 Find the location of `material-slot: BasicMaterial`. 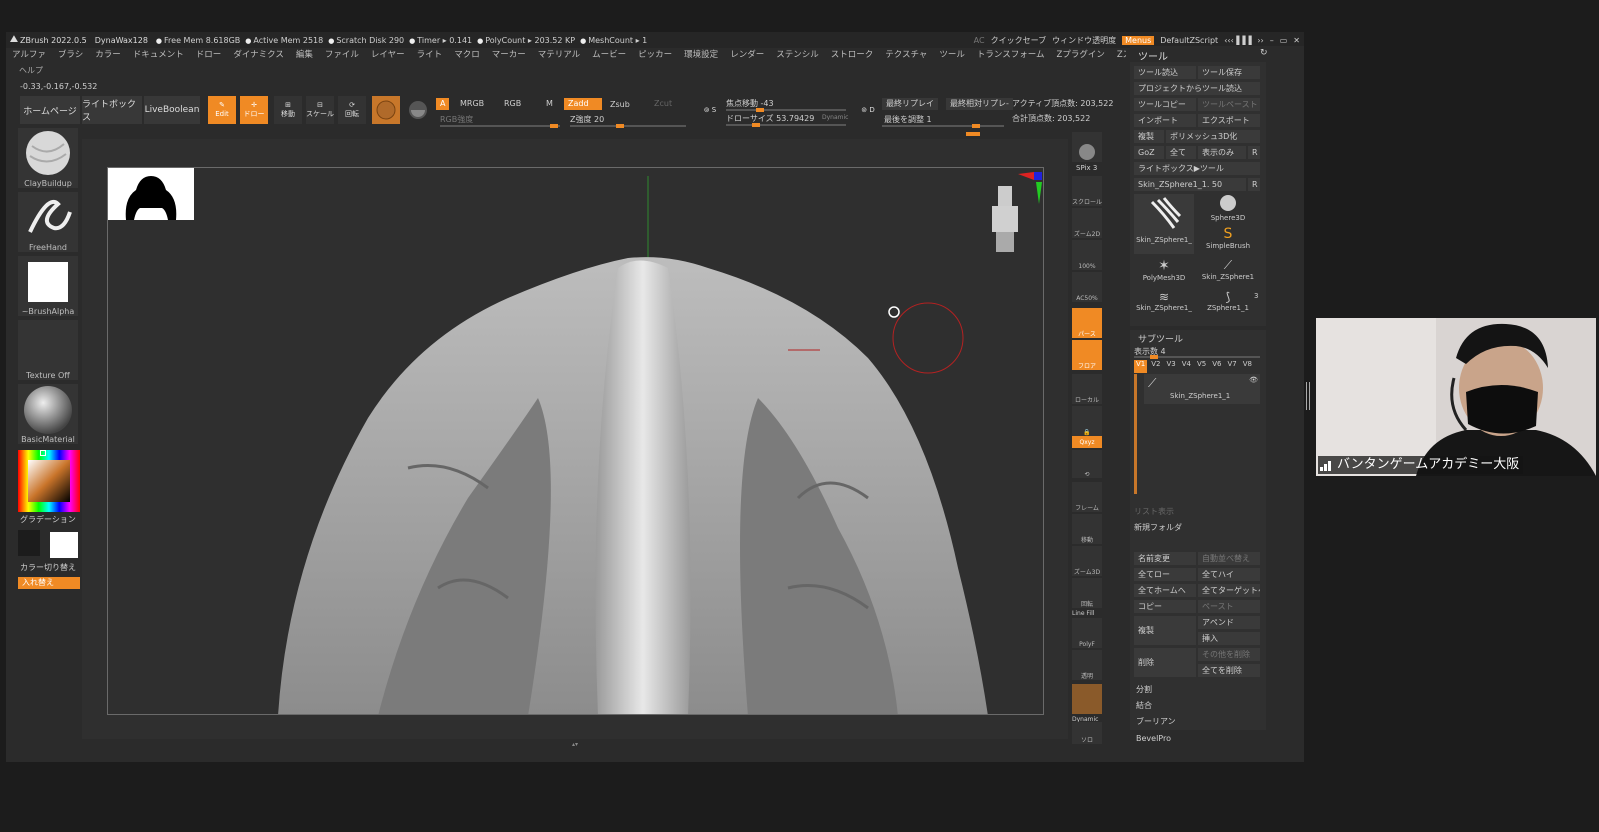

material-slot: BasicMaterial is located at coordinates (48, 414).